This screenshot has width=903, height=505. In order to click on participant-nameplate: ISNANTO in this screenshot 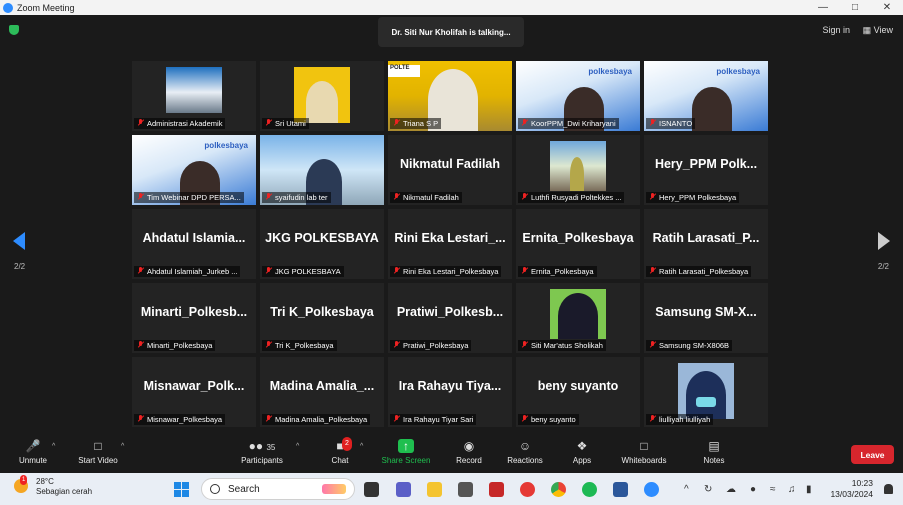, I will do `click(671, 123)`.